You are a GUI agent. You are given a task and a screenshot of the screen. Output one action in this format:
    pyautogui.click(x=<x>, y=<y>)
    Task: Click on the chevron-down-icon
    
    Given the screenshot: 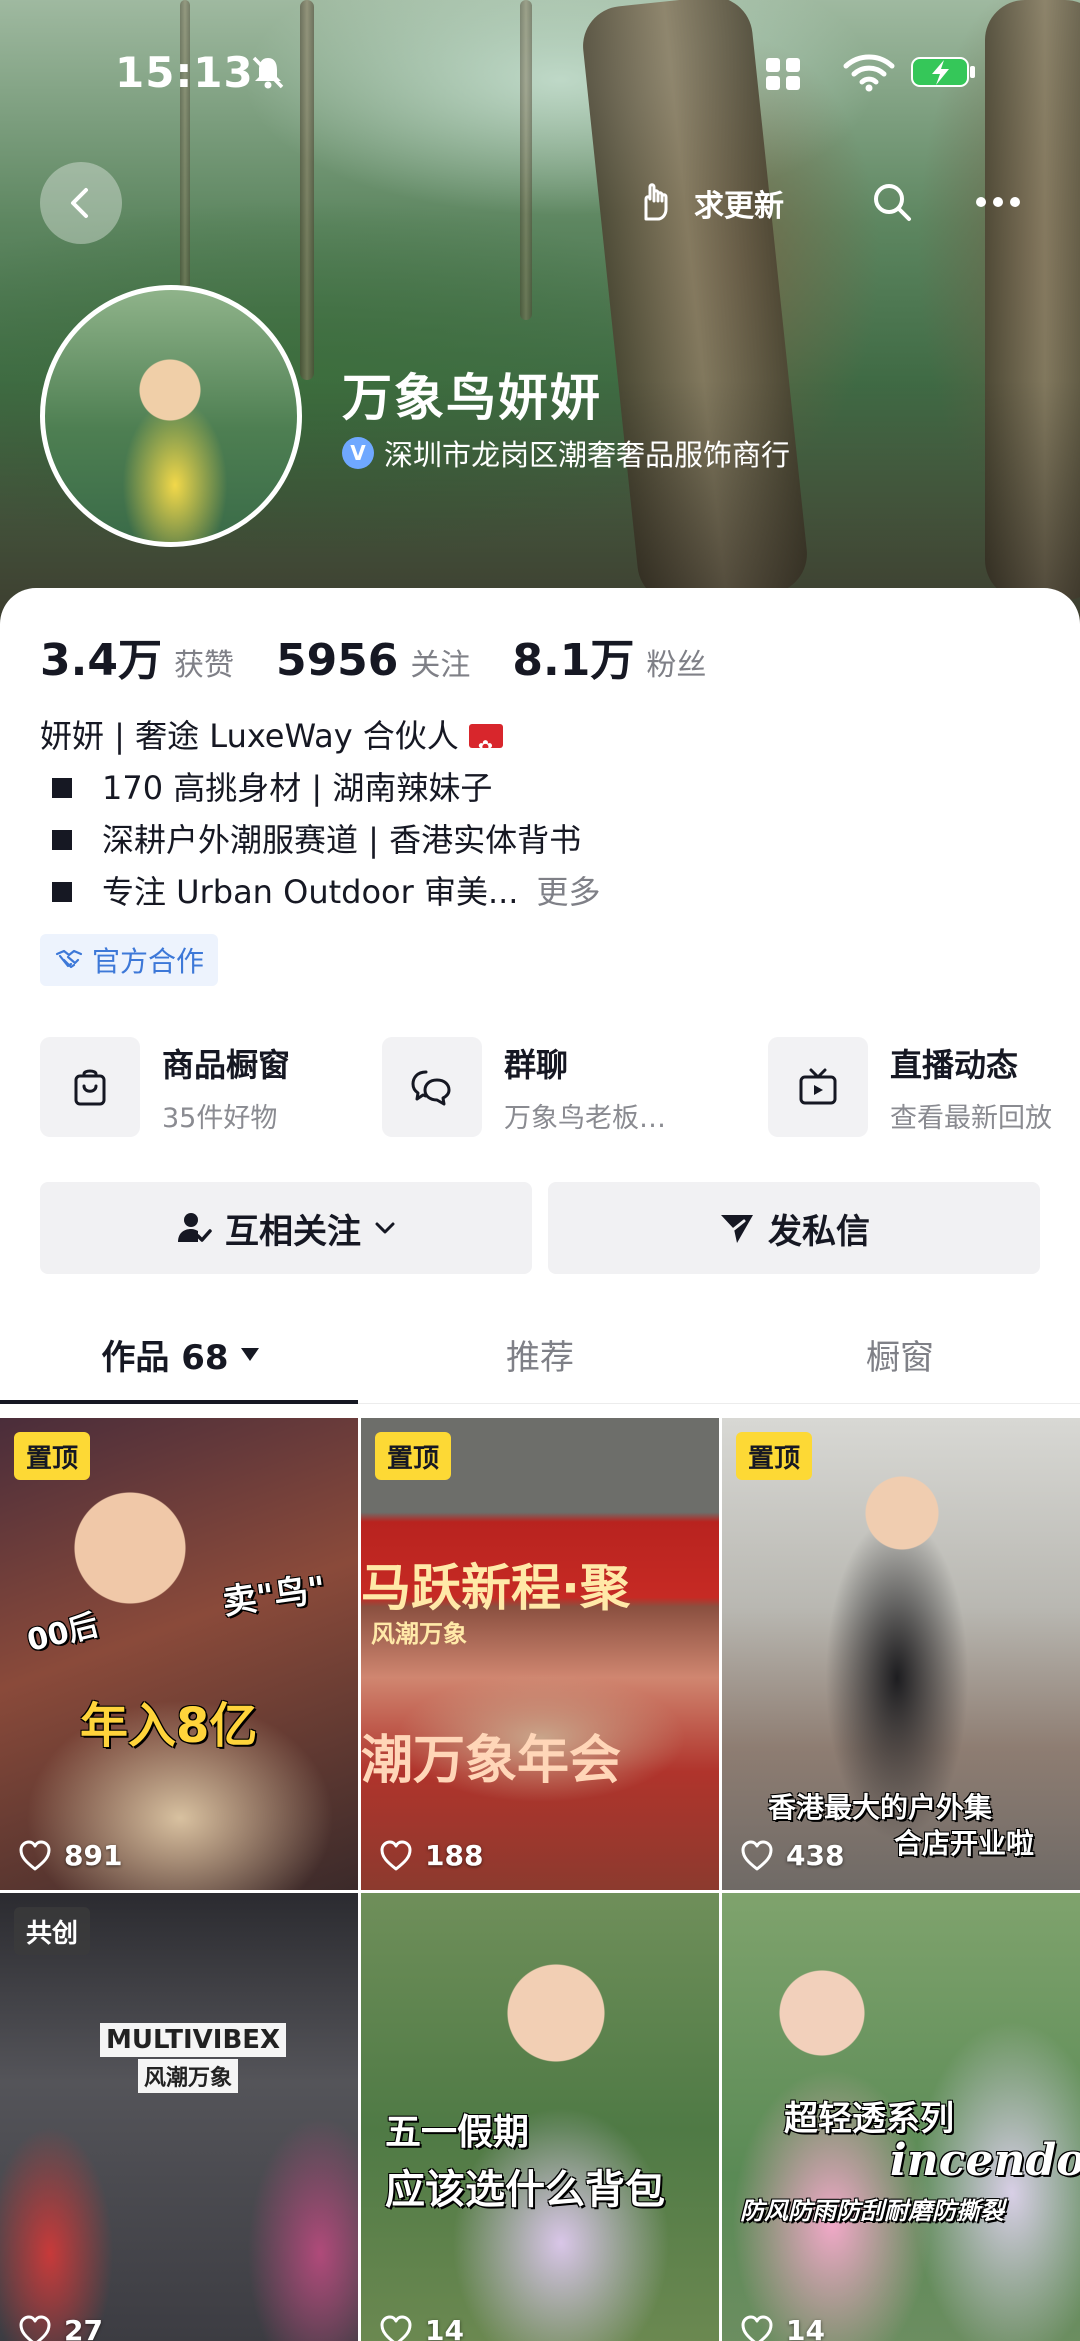 What is the action you would take?
    pyautogui.click(x=385, y=1228)
    